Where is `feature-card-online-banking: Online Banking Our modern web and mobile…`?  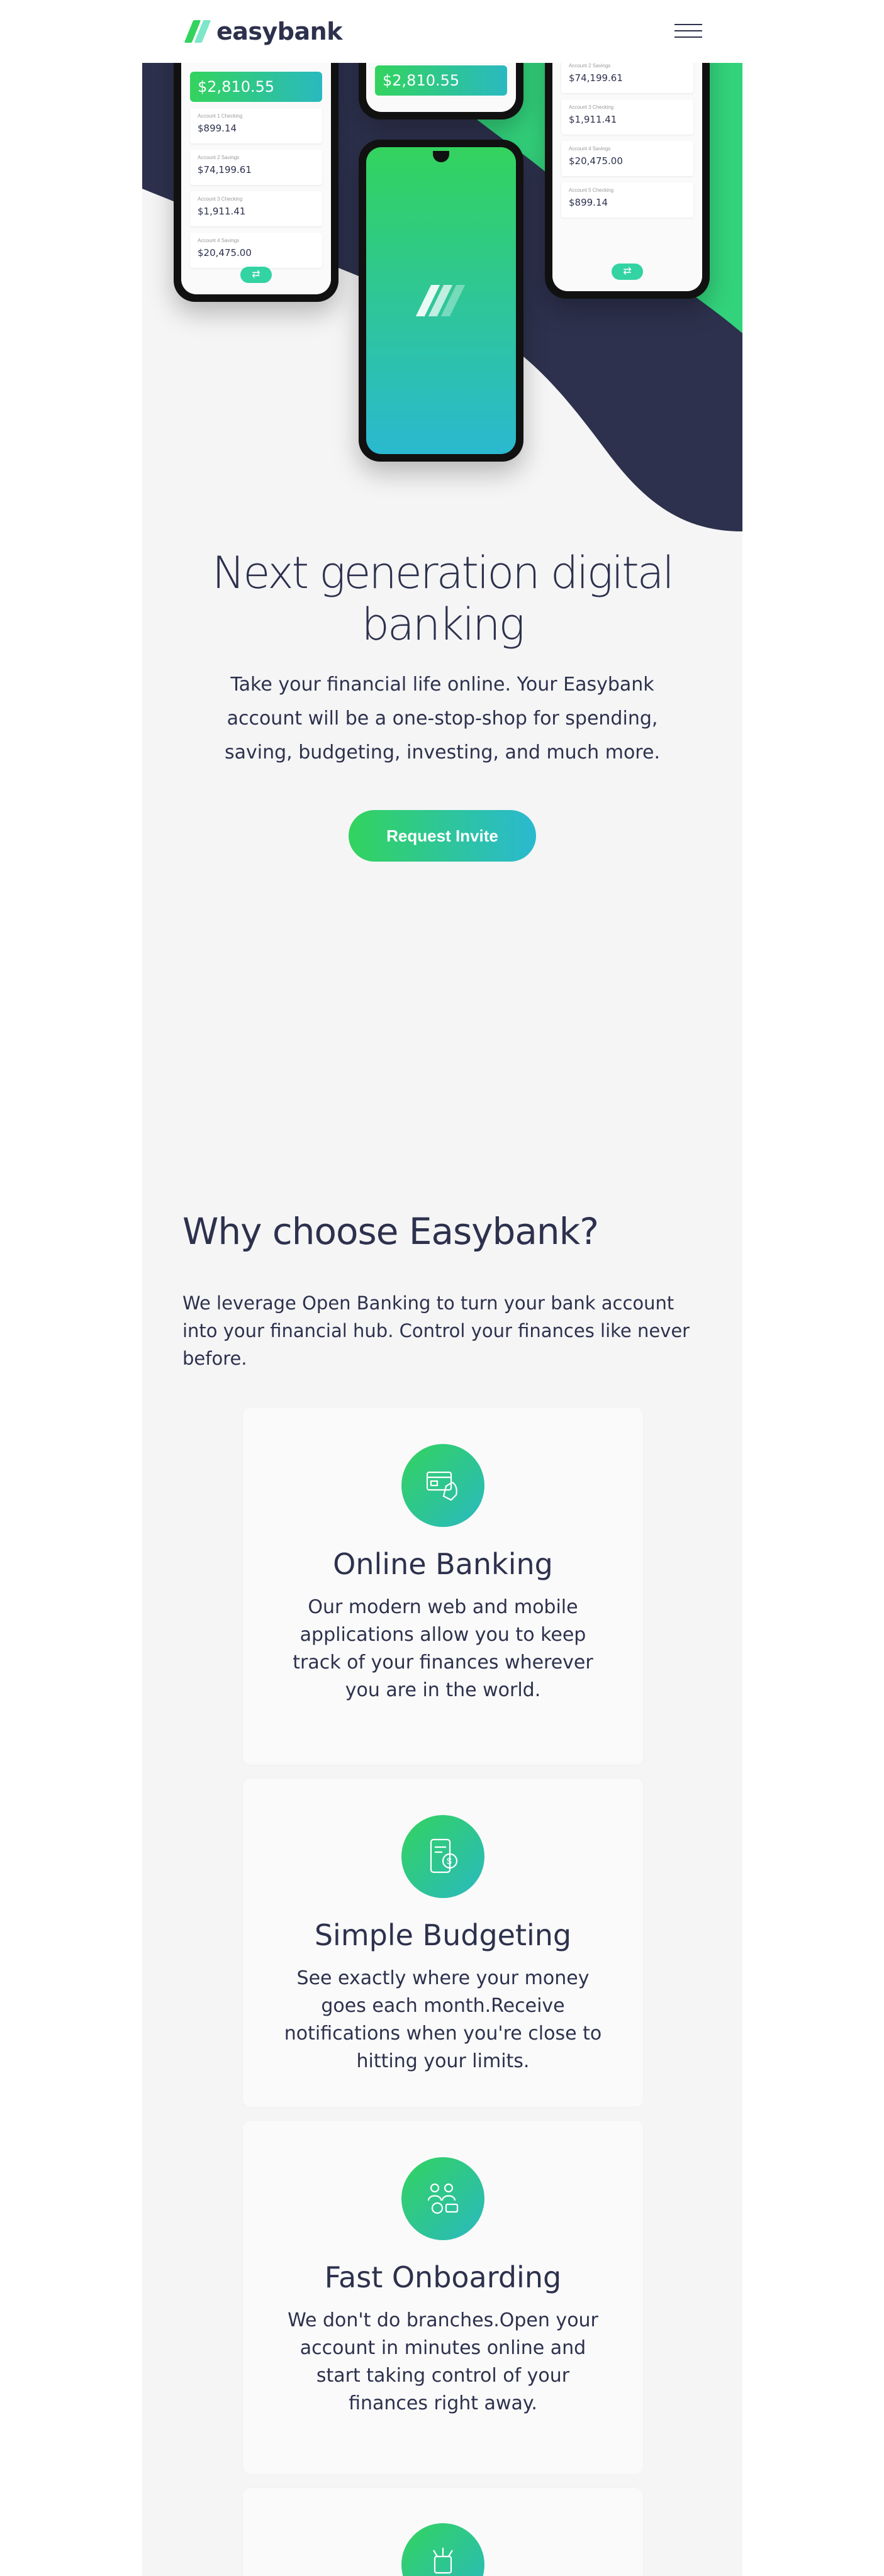
feature-card-online-banking: Online Banking Our modern web and mobile… is located at coordinates (443, 1586).